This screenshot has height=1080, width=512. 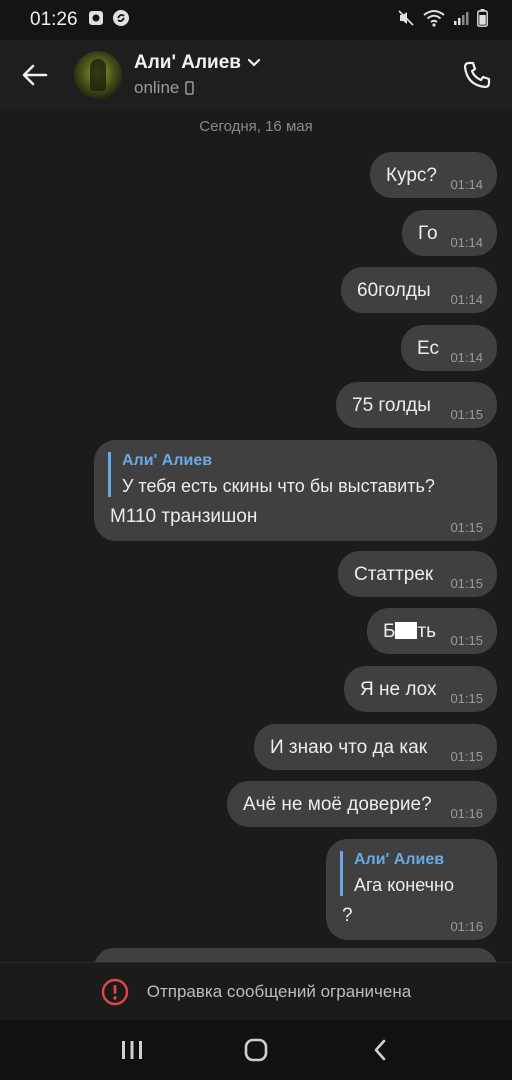 I want to click on home-button, so click(x=256, y=1050).